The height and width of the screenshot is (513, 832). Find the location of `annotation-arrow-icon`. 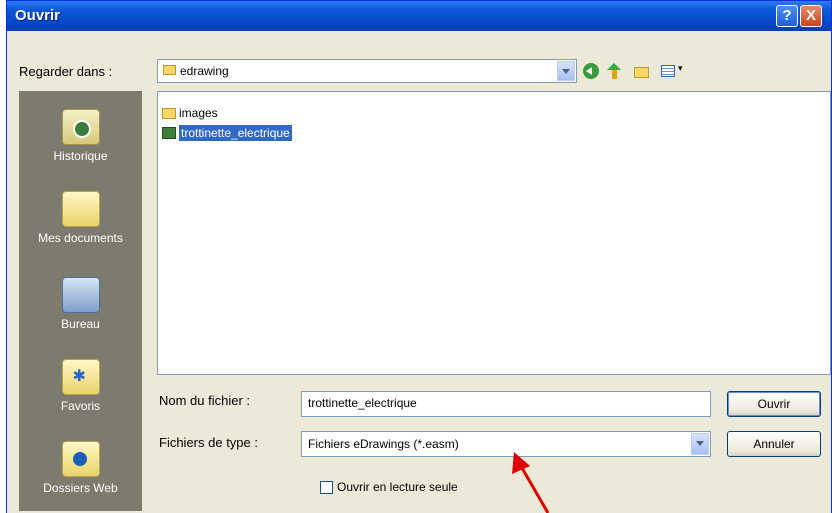

annotation-arrow-icon is located at coordinates (531, 482).